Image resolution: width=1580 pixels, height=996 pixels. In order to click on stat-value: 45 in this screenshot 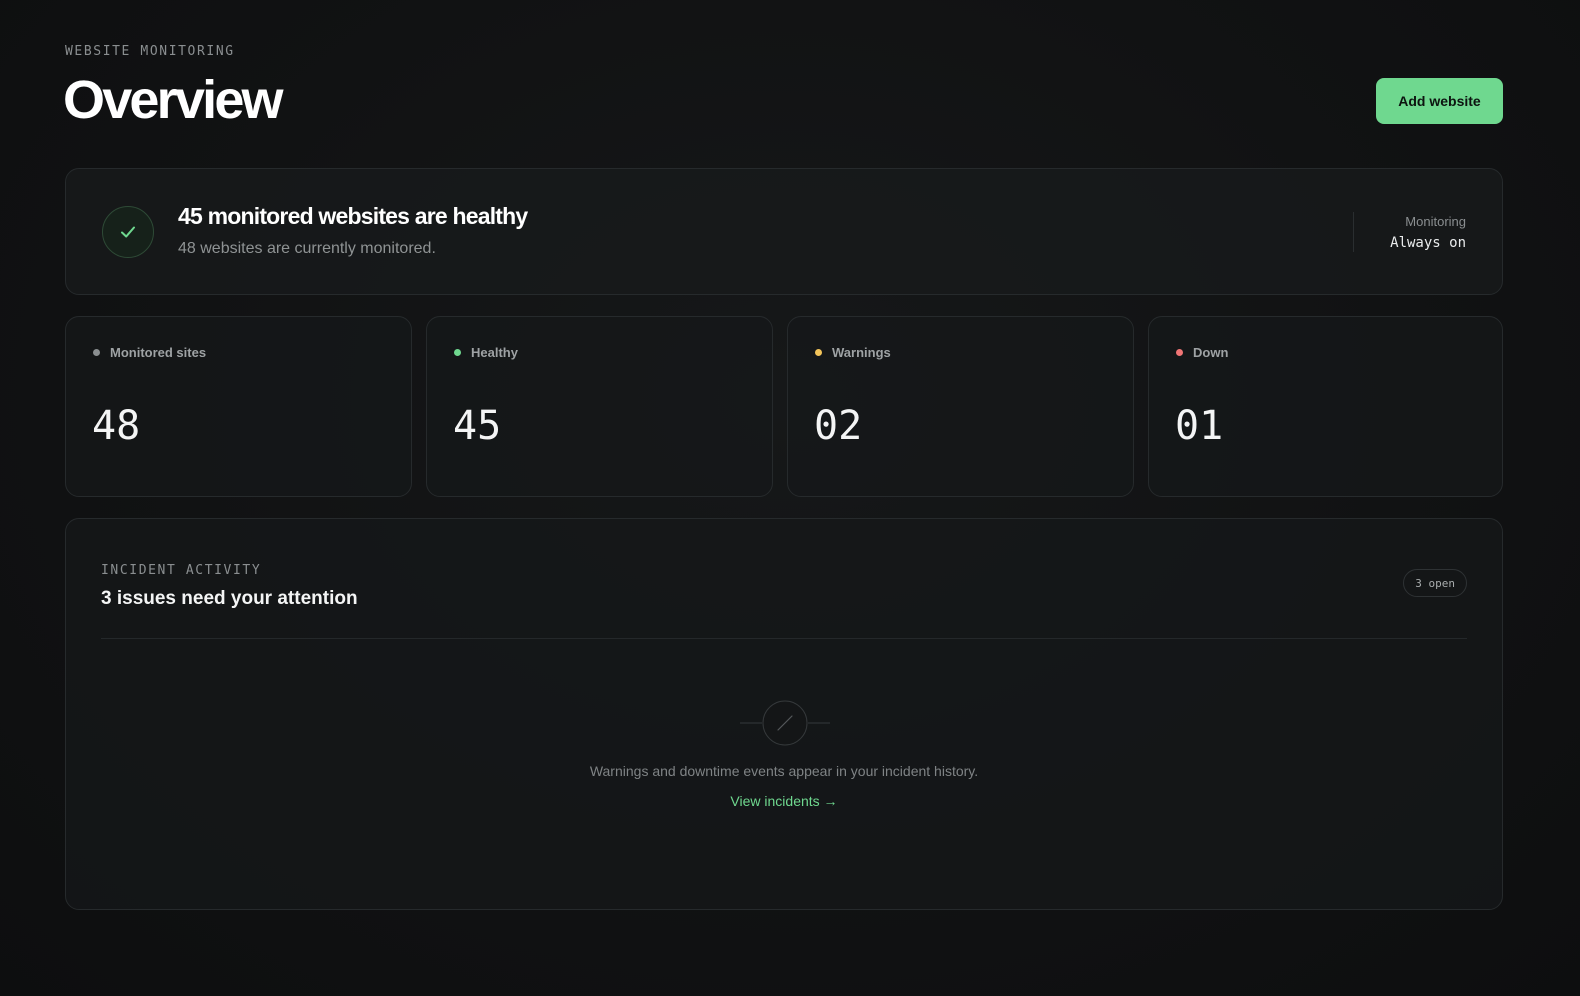, I will do `click(477, 426)`.